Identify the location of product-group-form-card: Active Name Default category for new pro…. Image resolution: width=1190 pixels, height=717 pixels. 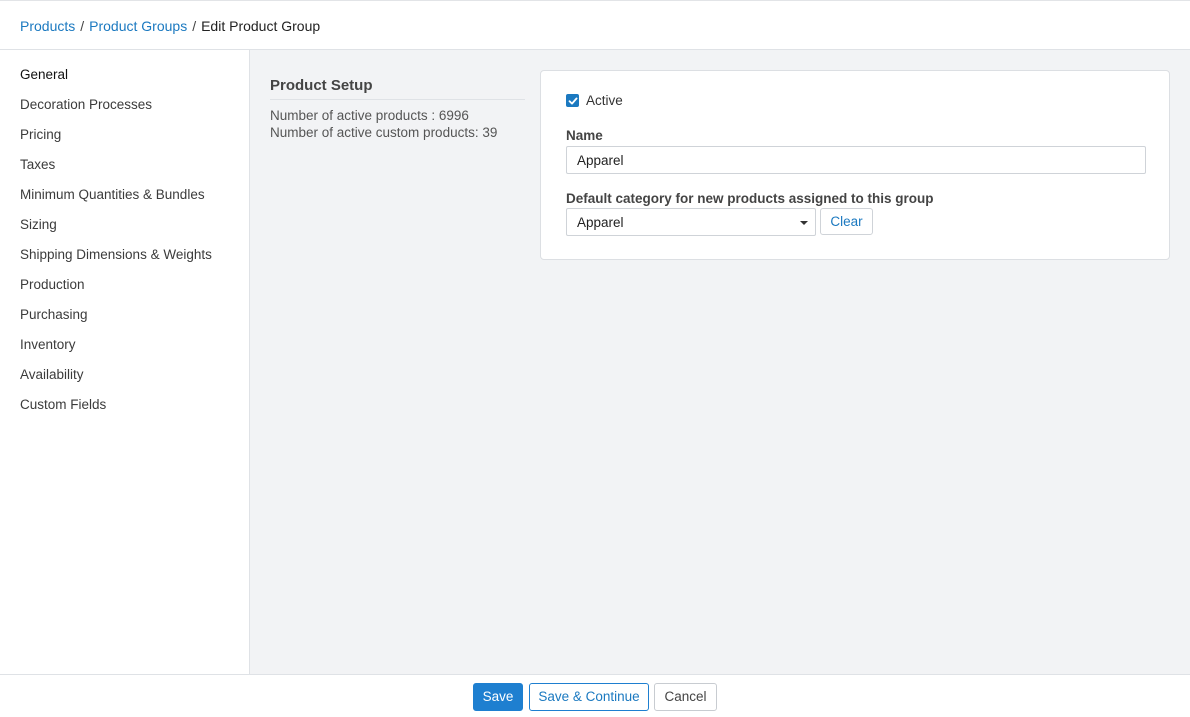
(855, 165).